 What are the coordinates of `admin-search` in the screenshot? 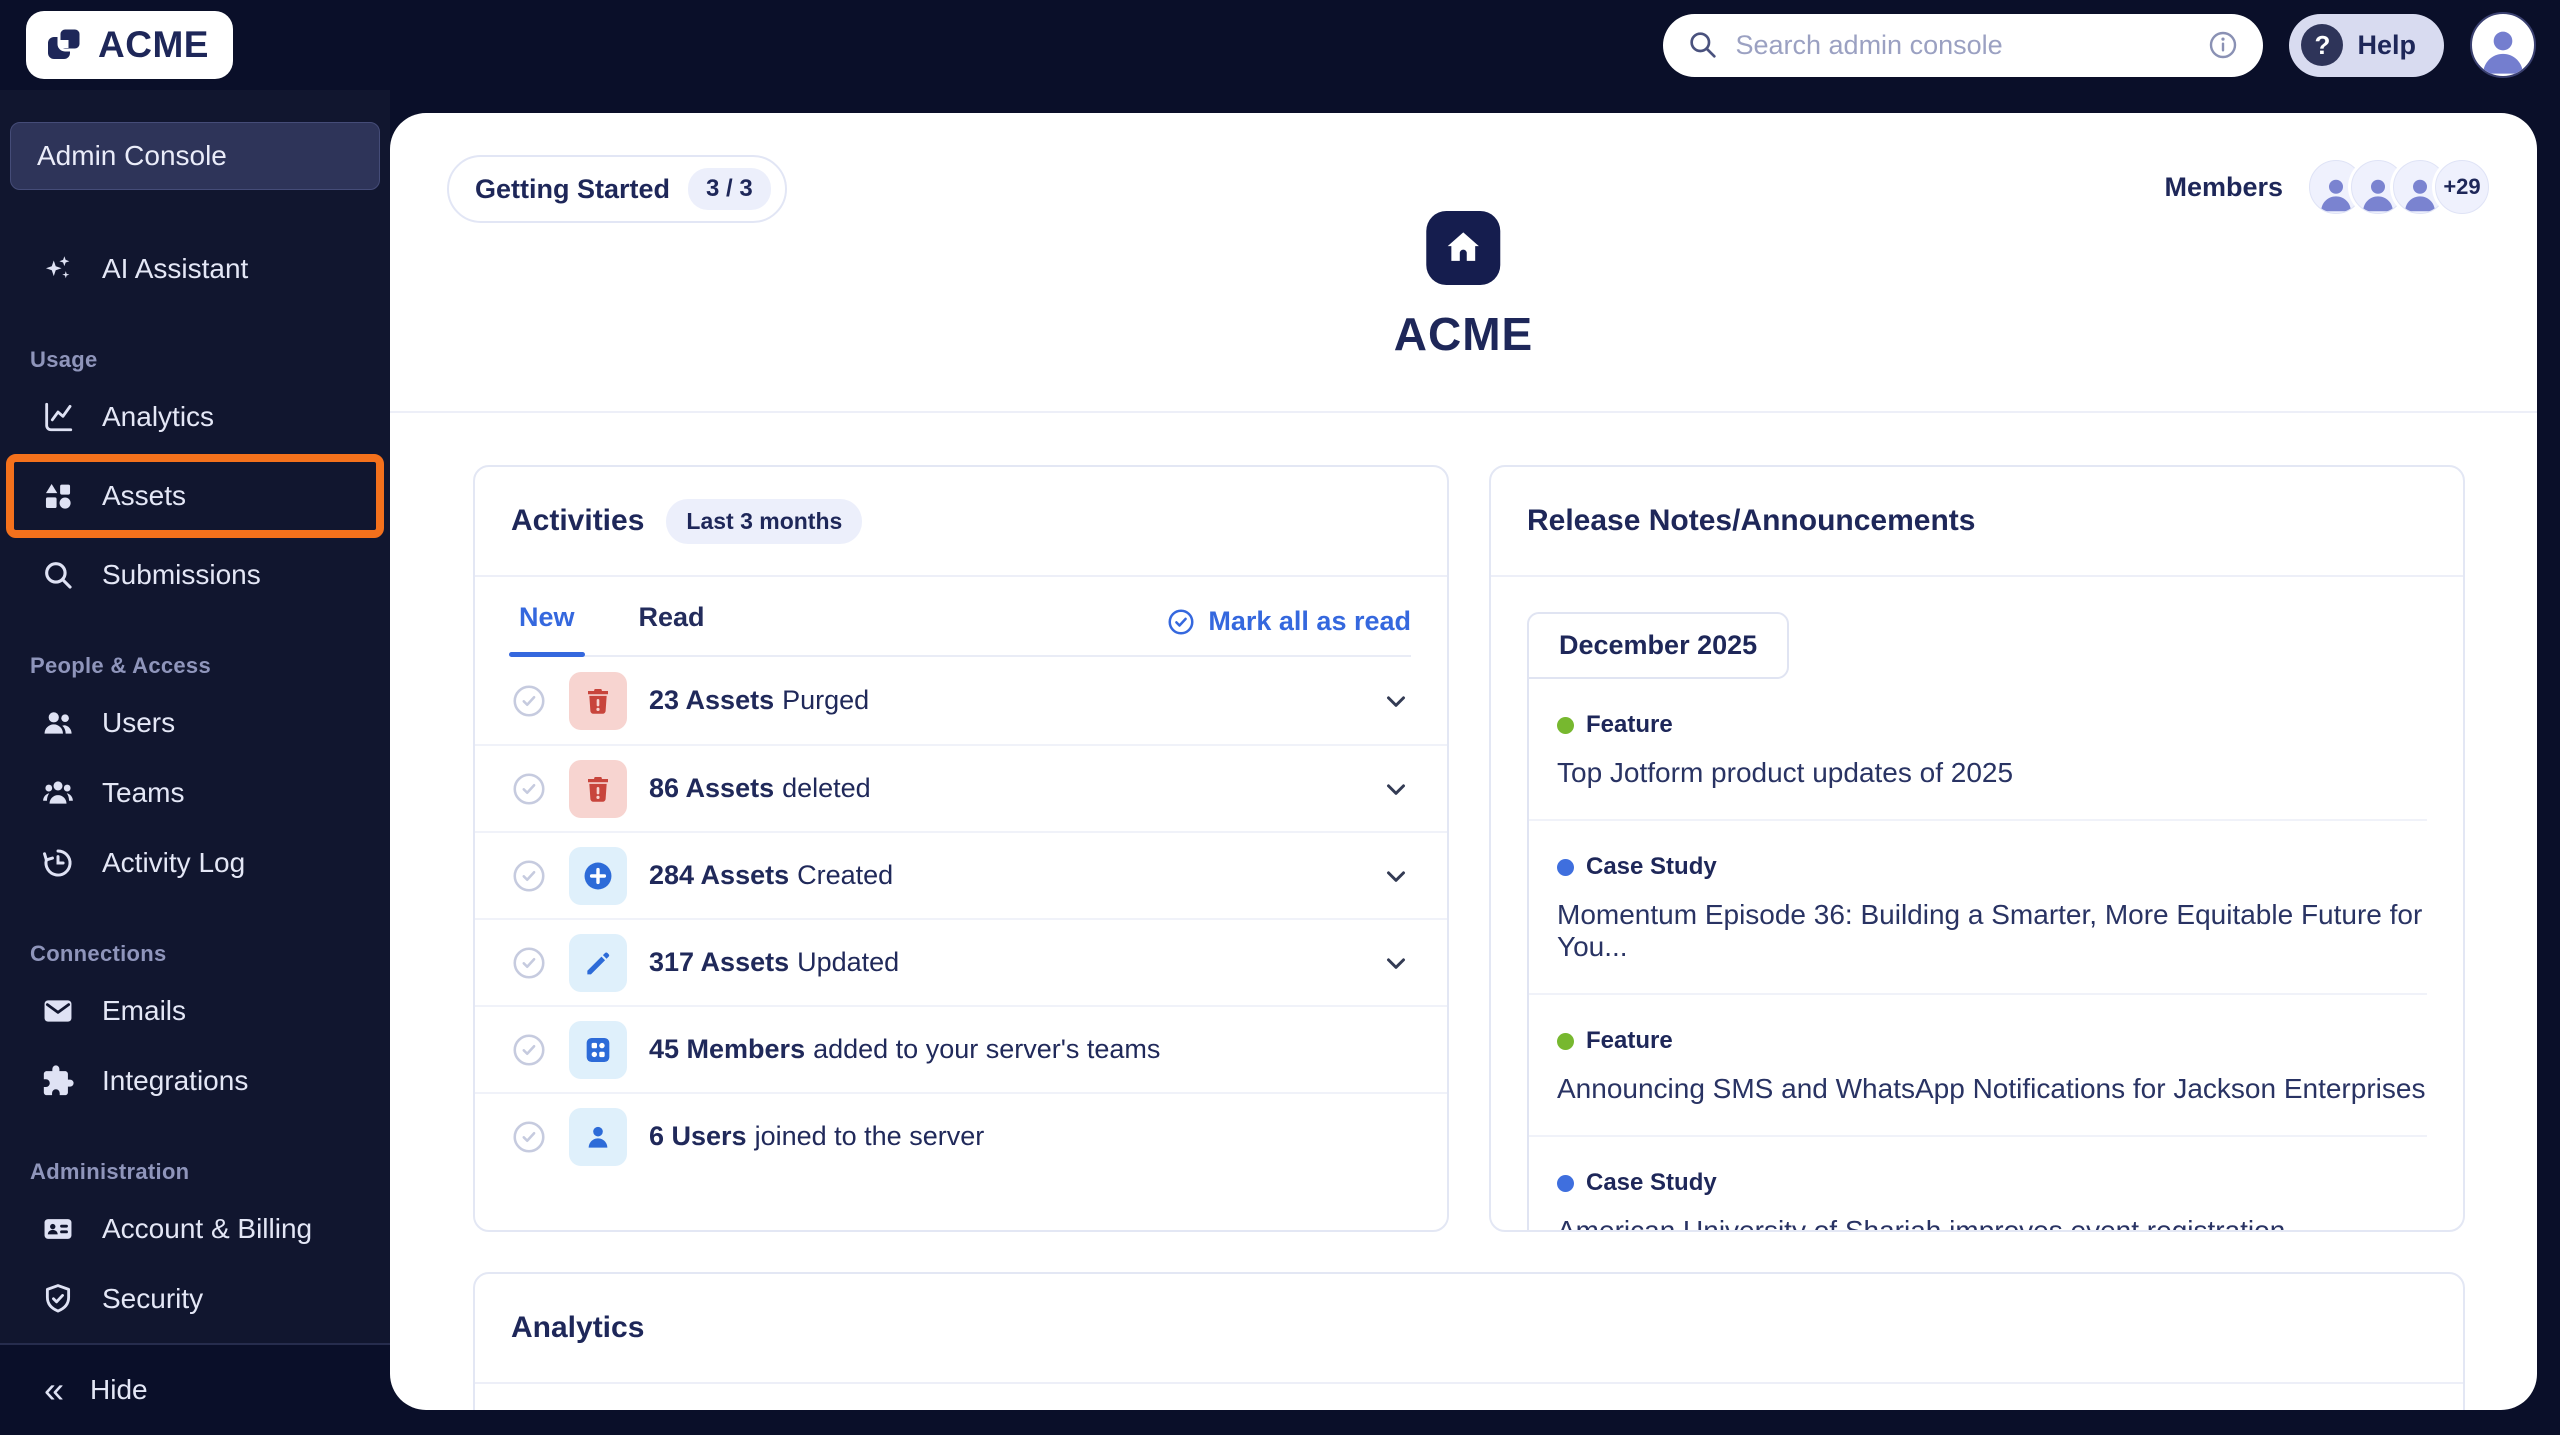 It's located at (1963, 45).